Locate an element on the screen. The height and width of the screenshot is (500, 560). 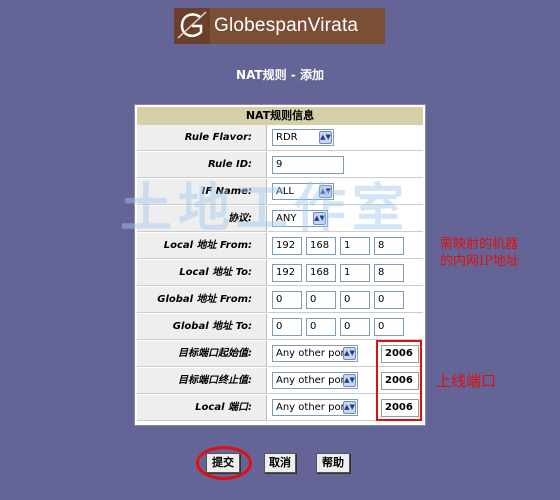
watermark-text: 土地工作室 is located at coordinates (265, 207).